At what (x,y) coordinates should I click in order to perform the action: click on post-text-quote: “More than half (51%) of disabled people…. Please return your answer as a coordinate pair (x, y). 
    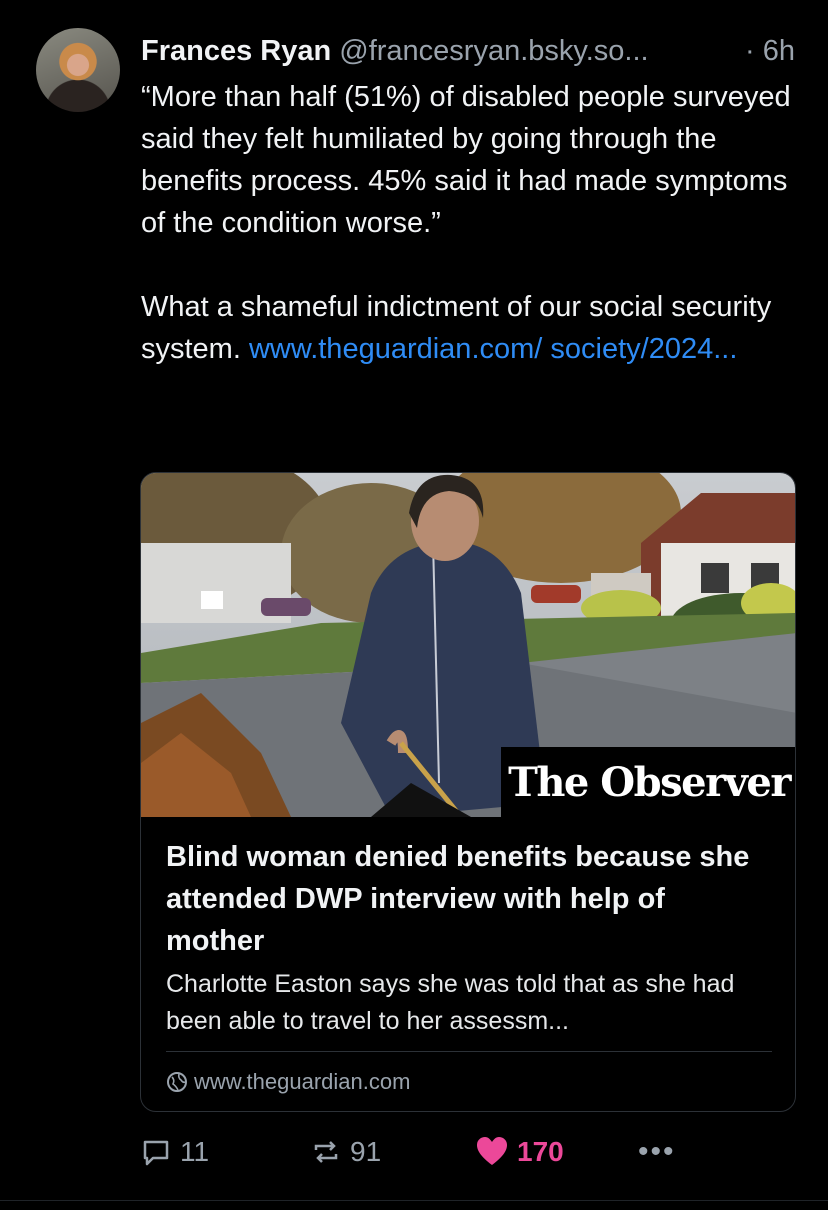
    Looking at the image, I should click on (466, 160).